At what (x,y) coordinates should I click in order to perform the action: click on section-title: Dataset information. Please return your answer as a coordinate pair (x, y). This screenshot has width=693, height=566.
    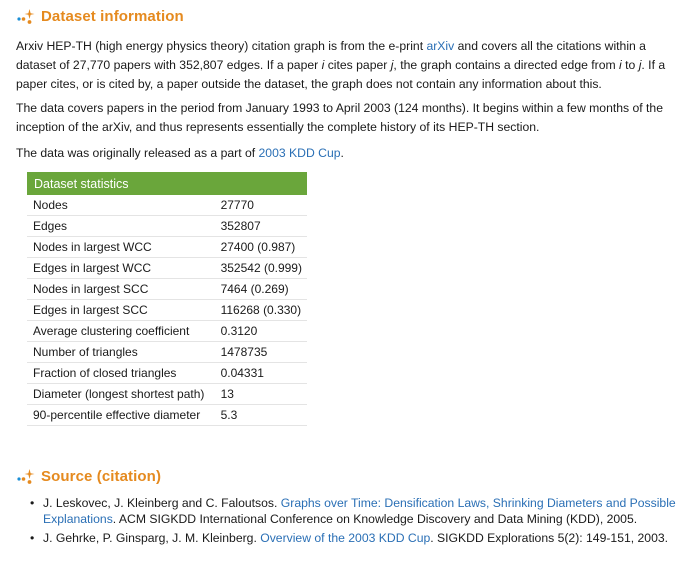
    Looking at the image, I should click on (112, 16).